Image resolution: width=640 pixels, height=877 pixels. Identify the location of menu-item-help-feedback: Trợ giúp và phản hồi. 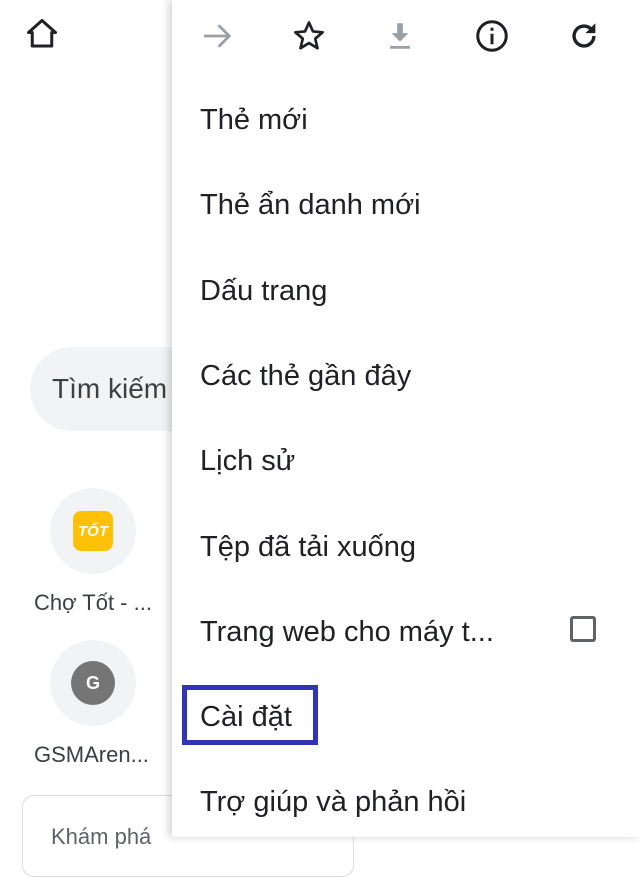
(406, 802).